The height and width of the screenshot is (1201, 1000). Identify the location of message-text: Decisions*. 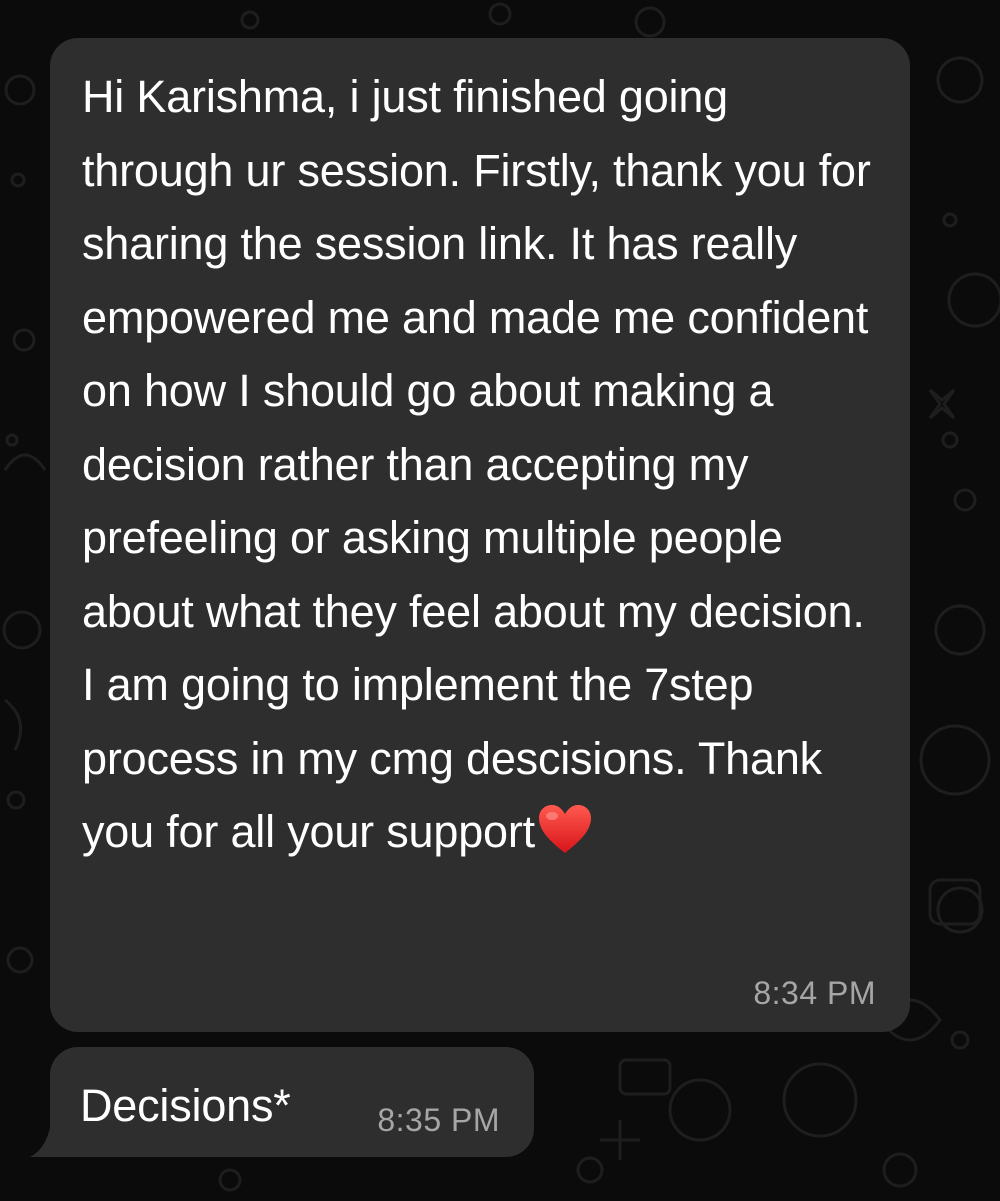
(185, 1105).